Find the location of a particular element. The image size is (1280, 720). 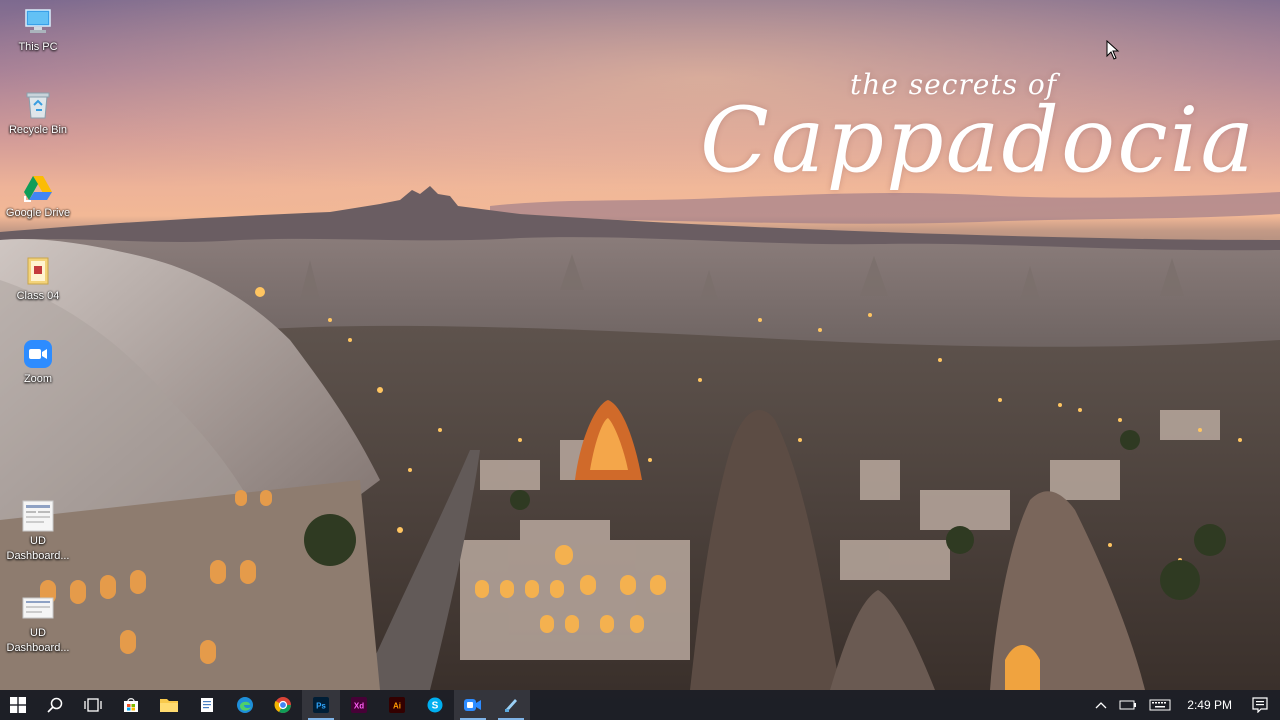

keyboard-icon is located at coordinates (1160, 705).